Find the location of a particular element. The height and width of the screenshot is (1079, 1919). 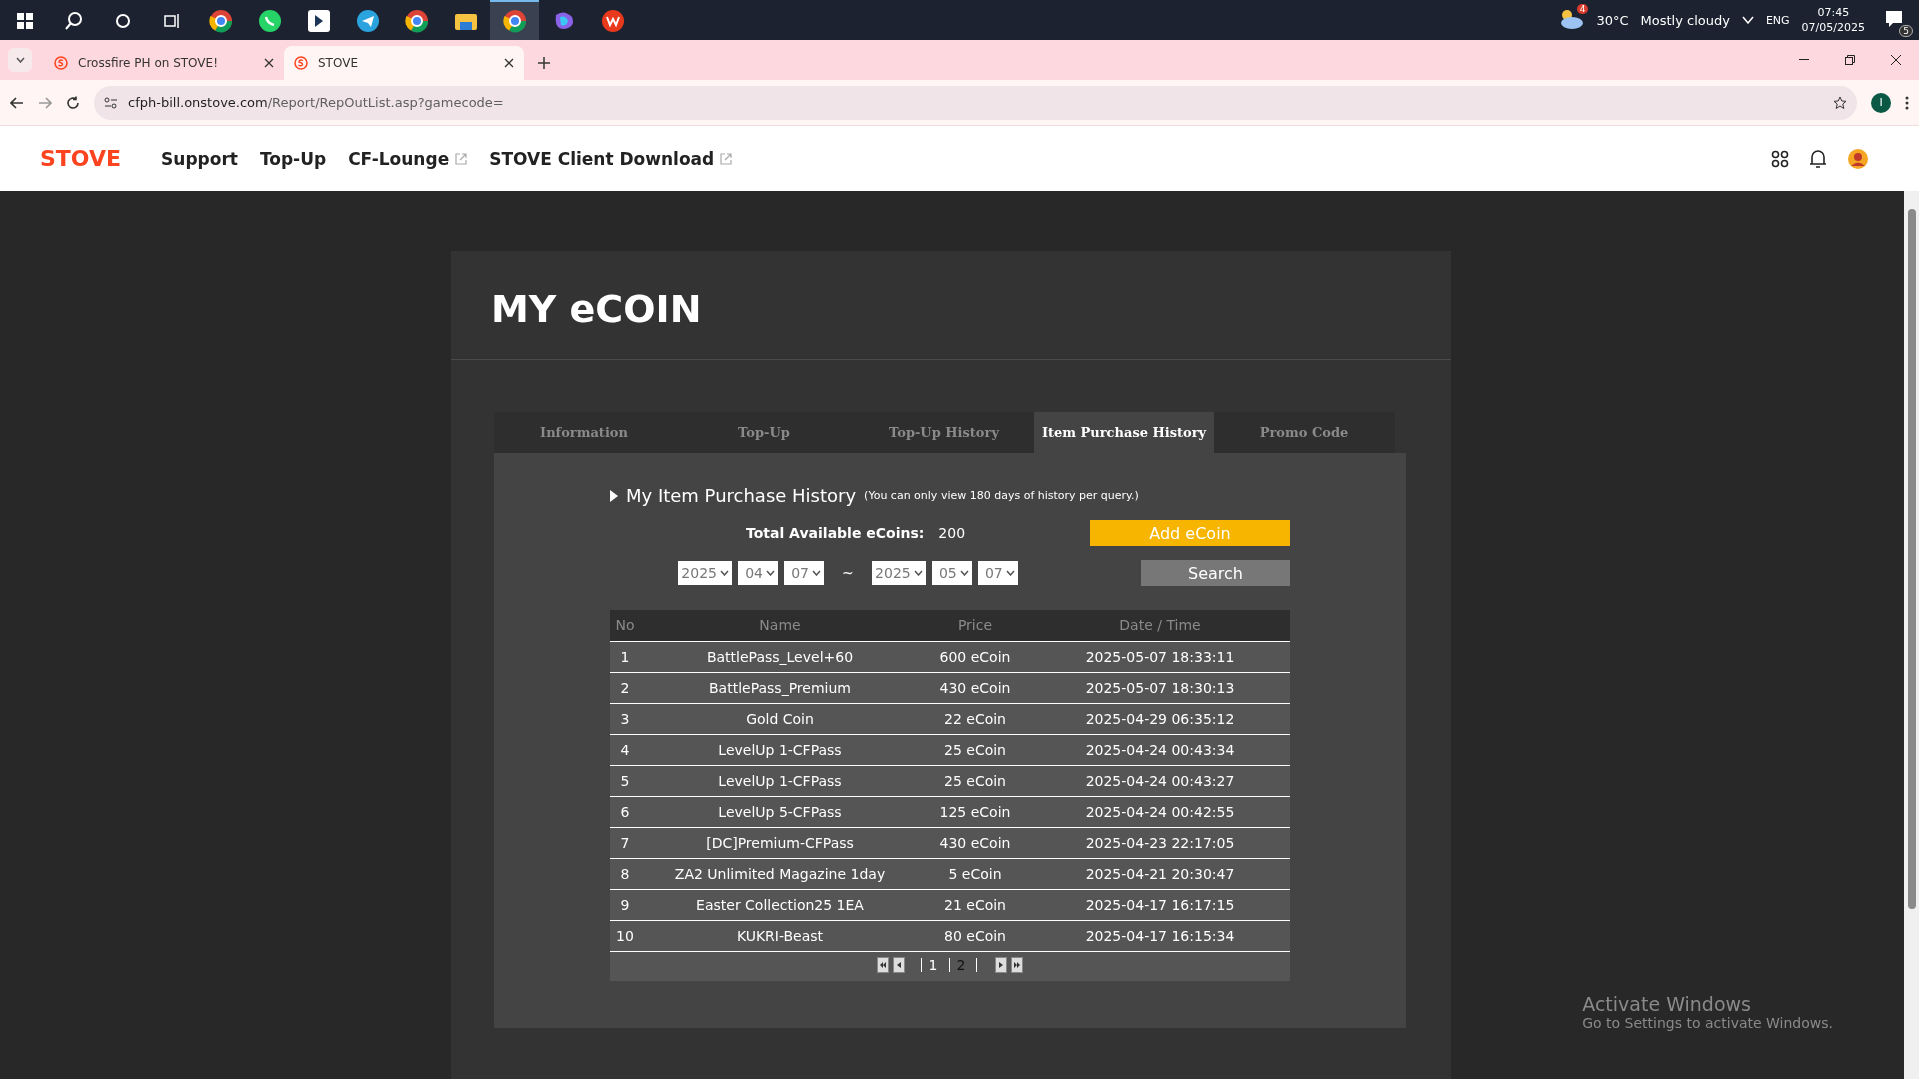

browser-tab: Crossfire PH on STOVE! is located at coordinates (164, 63).